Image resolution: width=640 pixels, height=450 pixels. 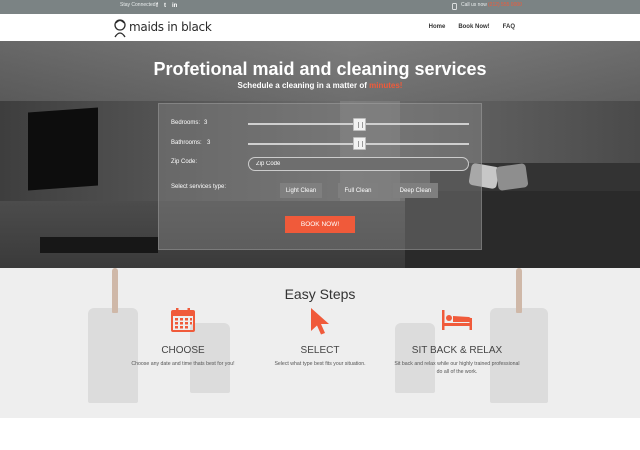 I want to click on bathrooms-slider-handle, so click(x=359, y=143).